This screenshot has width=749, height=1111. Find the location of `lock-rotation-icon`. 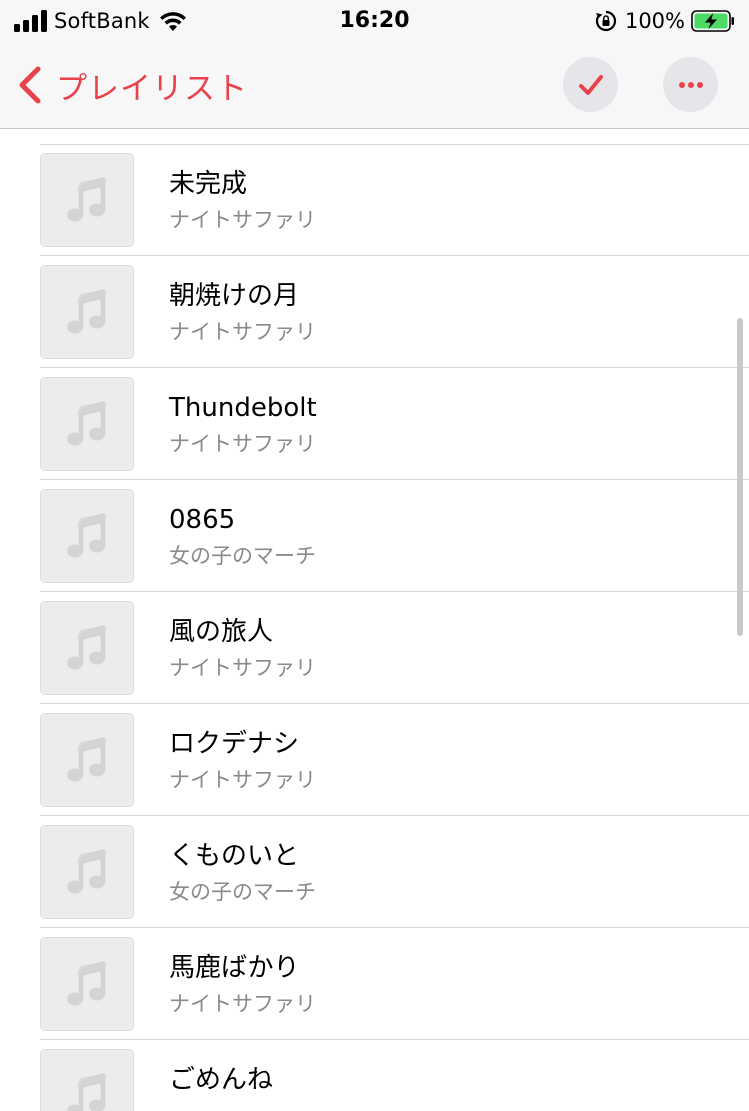

lock-rotation-icon is located at coordinates (606, 21).